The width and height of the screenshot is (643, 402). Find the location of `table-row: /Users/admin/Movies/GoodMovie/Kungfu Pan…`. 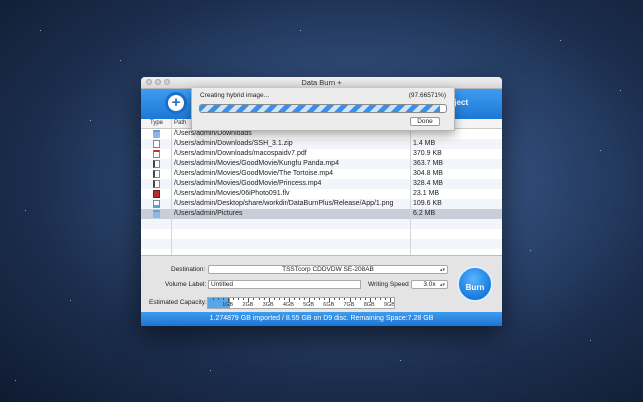

table-row: /Users/admin/Movies/GoodMovie/Kungfu Pan… is located at coordinates (321, 164).